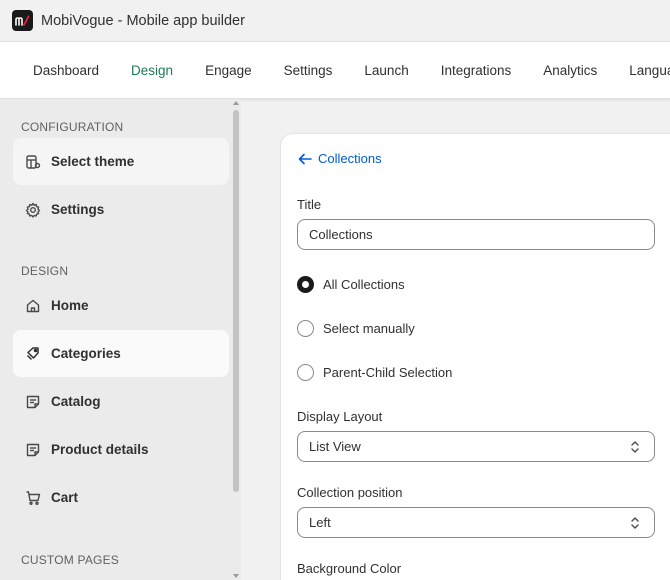 Image resolution: width=670 pixels, height=580 pixels. I want to click on back-link-label: Collections, so click(350, 158).